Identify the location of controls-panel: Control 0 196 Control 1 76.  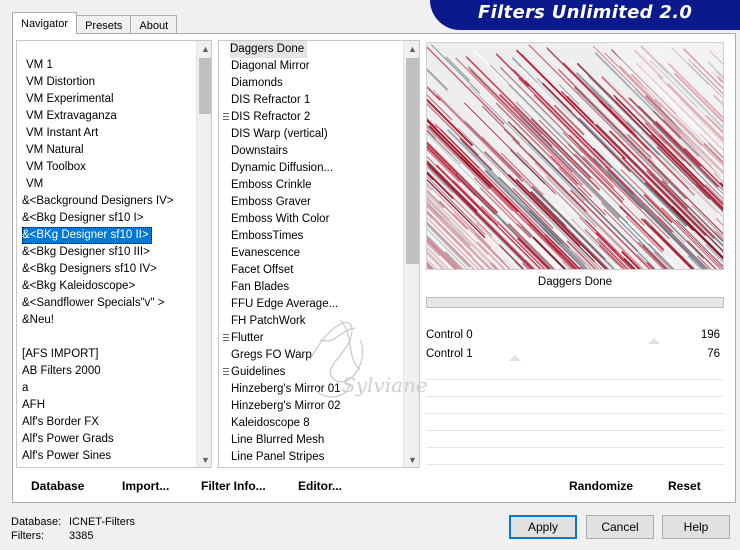
(575, 397).